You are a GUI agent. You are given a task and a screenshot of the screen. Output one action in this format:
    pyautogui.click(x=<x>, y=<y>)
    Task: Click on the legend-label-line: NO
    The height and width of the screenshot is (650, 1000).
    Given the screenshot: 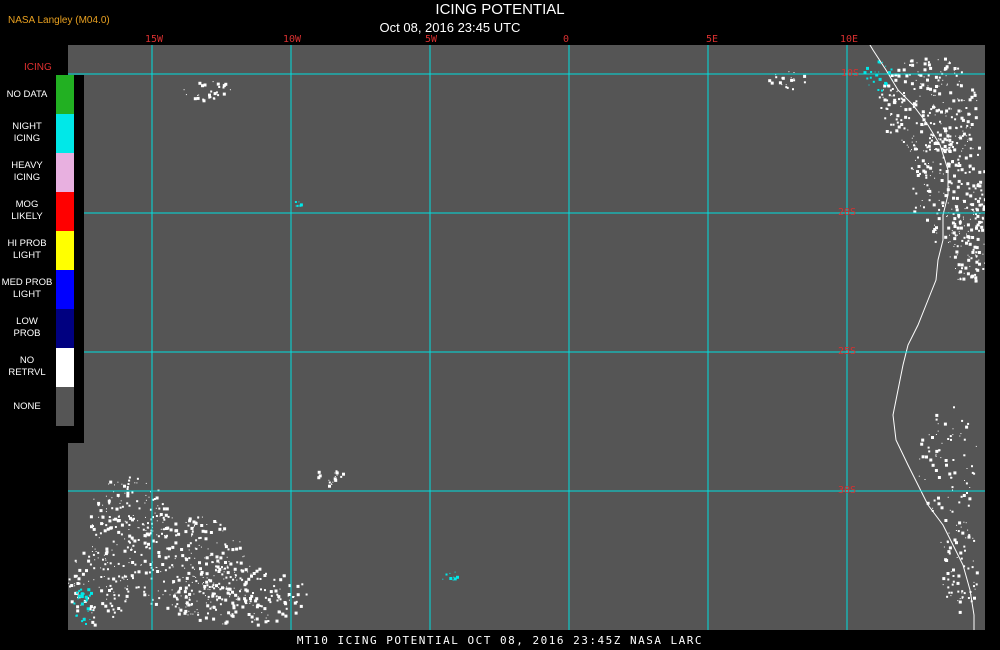 What is the action you would take?
    pyautogui.click(x=27, y=360)
    